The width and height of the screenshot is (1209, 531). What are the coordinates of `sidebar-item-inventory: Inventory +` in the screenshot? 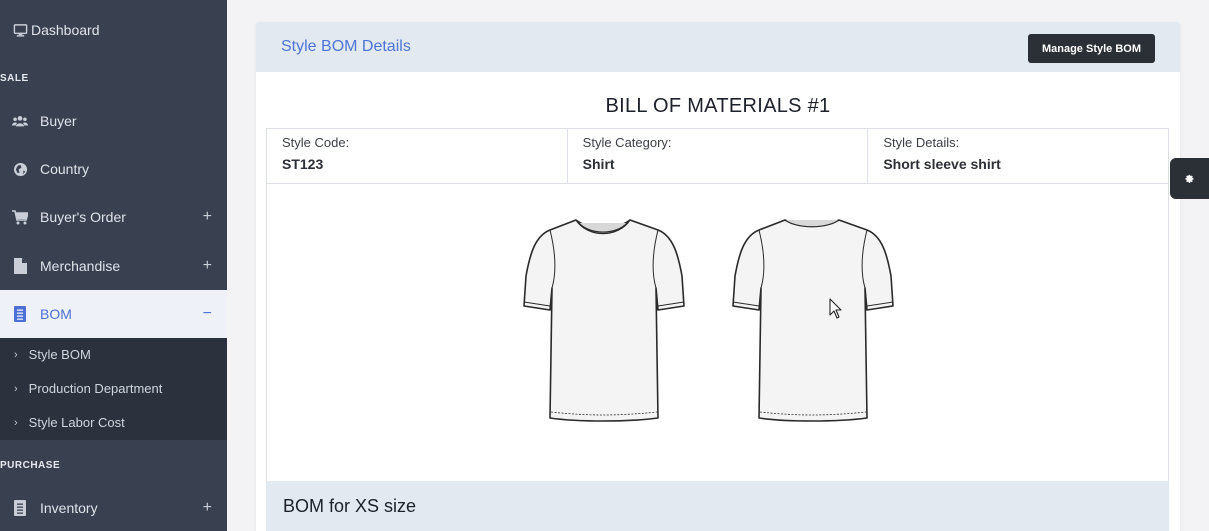 It's located at (113, 507).